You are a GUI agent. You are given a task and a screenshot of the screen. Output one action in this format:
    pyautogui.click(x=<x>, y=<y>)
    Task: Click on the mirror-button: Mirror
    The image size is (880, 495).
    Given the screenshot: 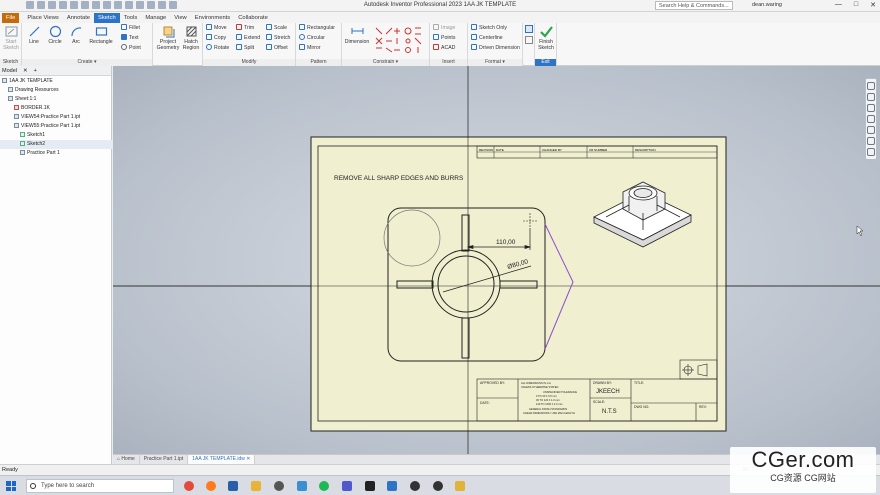 What is the action you would take?
    pyautogui.click(x=310, y=48)
    